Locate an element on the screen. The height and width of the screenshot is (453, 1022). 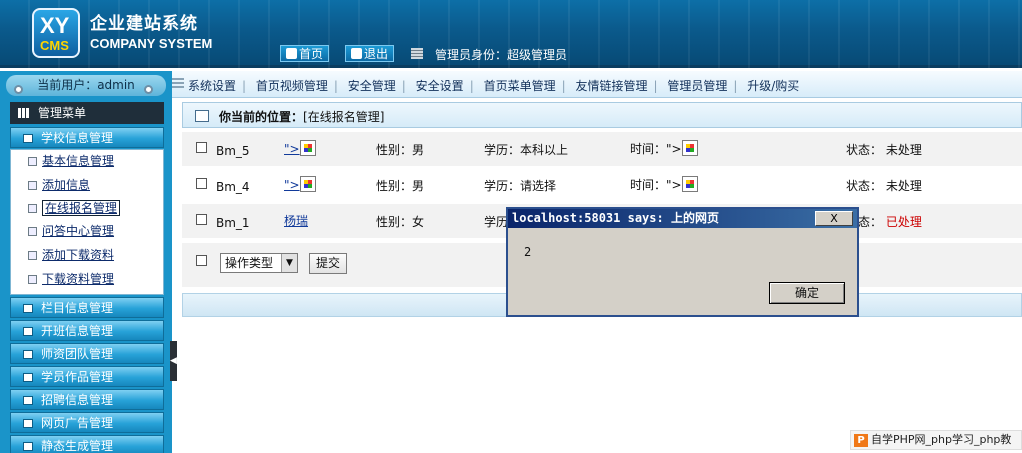
sidebar-item-online-signup: 在线报名管理 is located at coordinates (67, 208).